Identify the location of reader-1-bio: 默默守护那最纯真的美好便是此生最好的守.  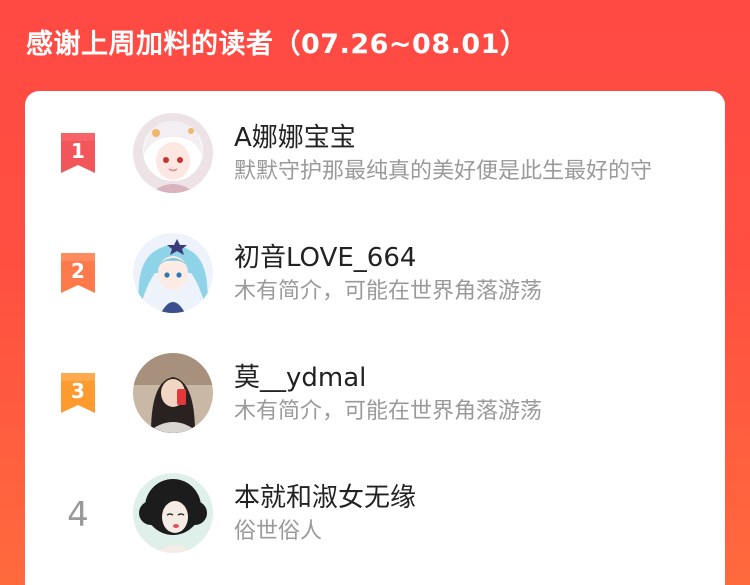
(443, 171).